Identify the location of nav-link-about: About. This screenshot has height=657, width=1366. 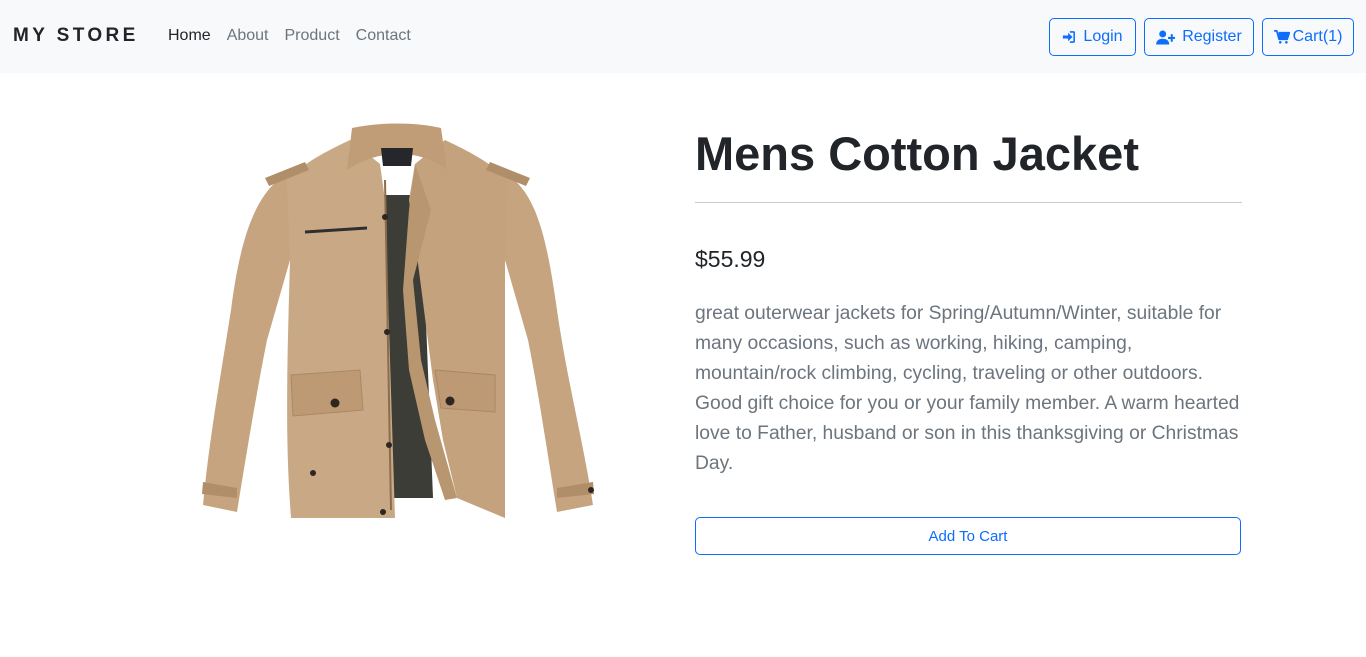
(248, 36).